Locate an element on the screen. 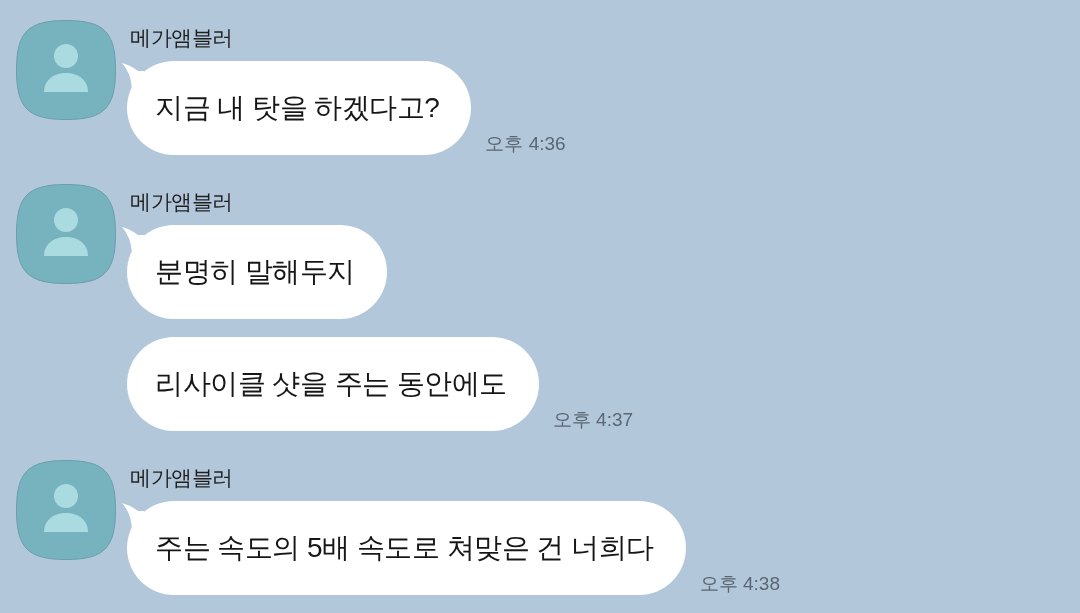 The width and height of the screenshot is (1080, 613). message-time: 오후 4:37 is located at coordinates (593, 420).